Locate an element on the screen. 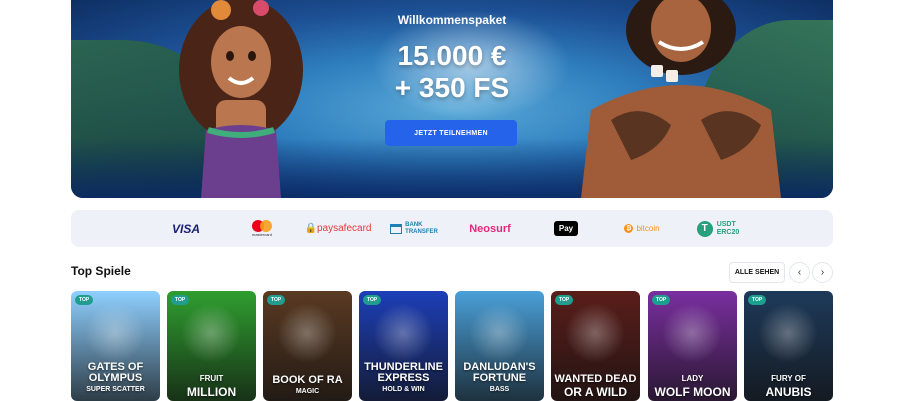  mastercard-icon is located at coordinates (261, 226).